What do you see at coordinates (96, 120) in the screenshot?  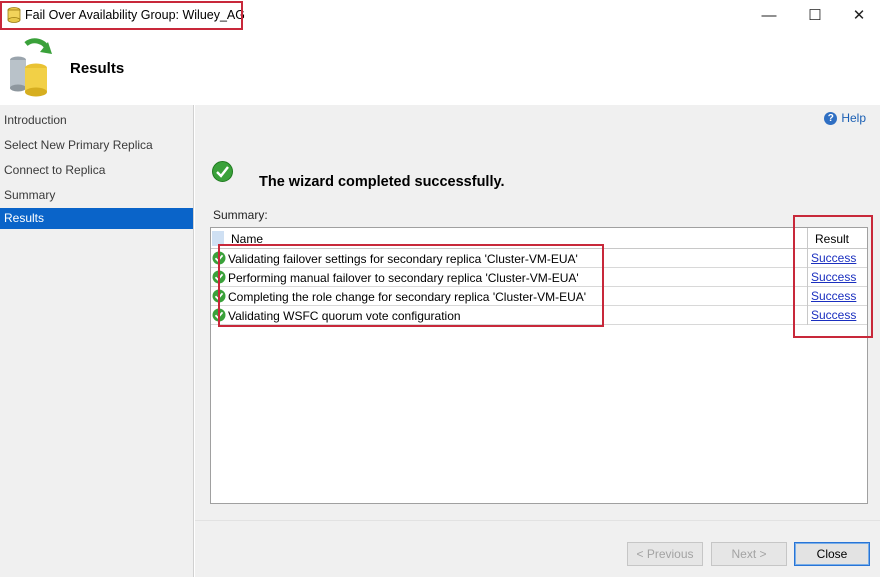 I see `nav-item-introduction: Introduction` at bounding box center [96, 120].